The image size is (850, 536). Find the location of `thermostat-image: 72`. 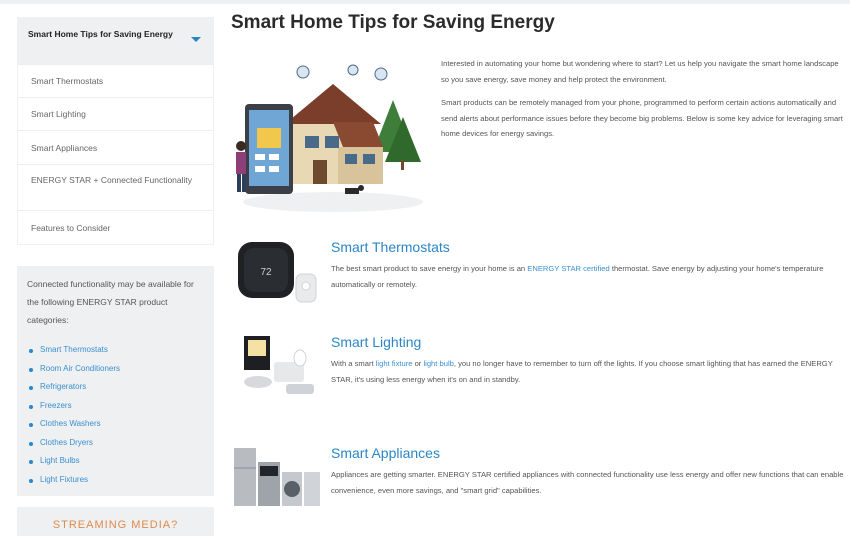

thermostat-image: 72 is located at coordinates (277, 272).